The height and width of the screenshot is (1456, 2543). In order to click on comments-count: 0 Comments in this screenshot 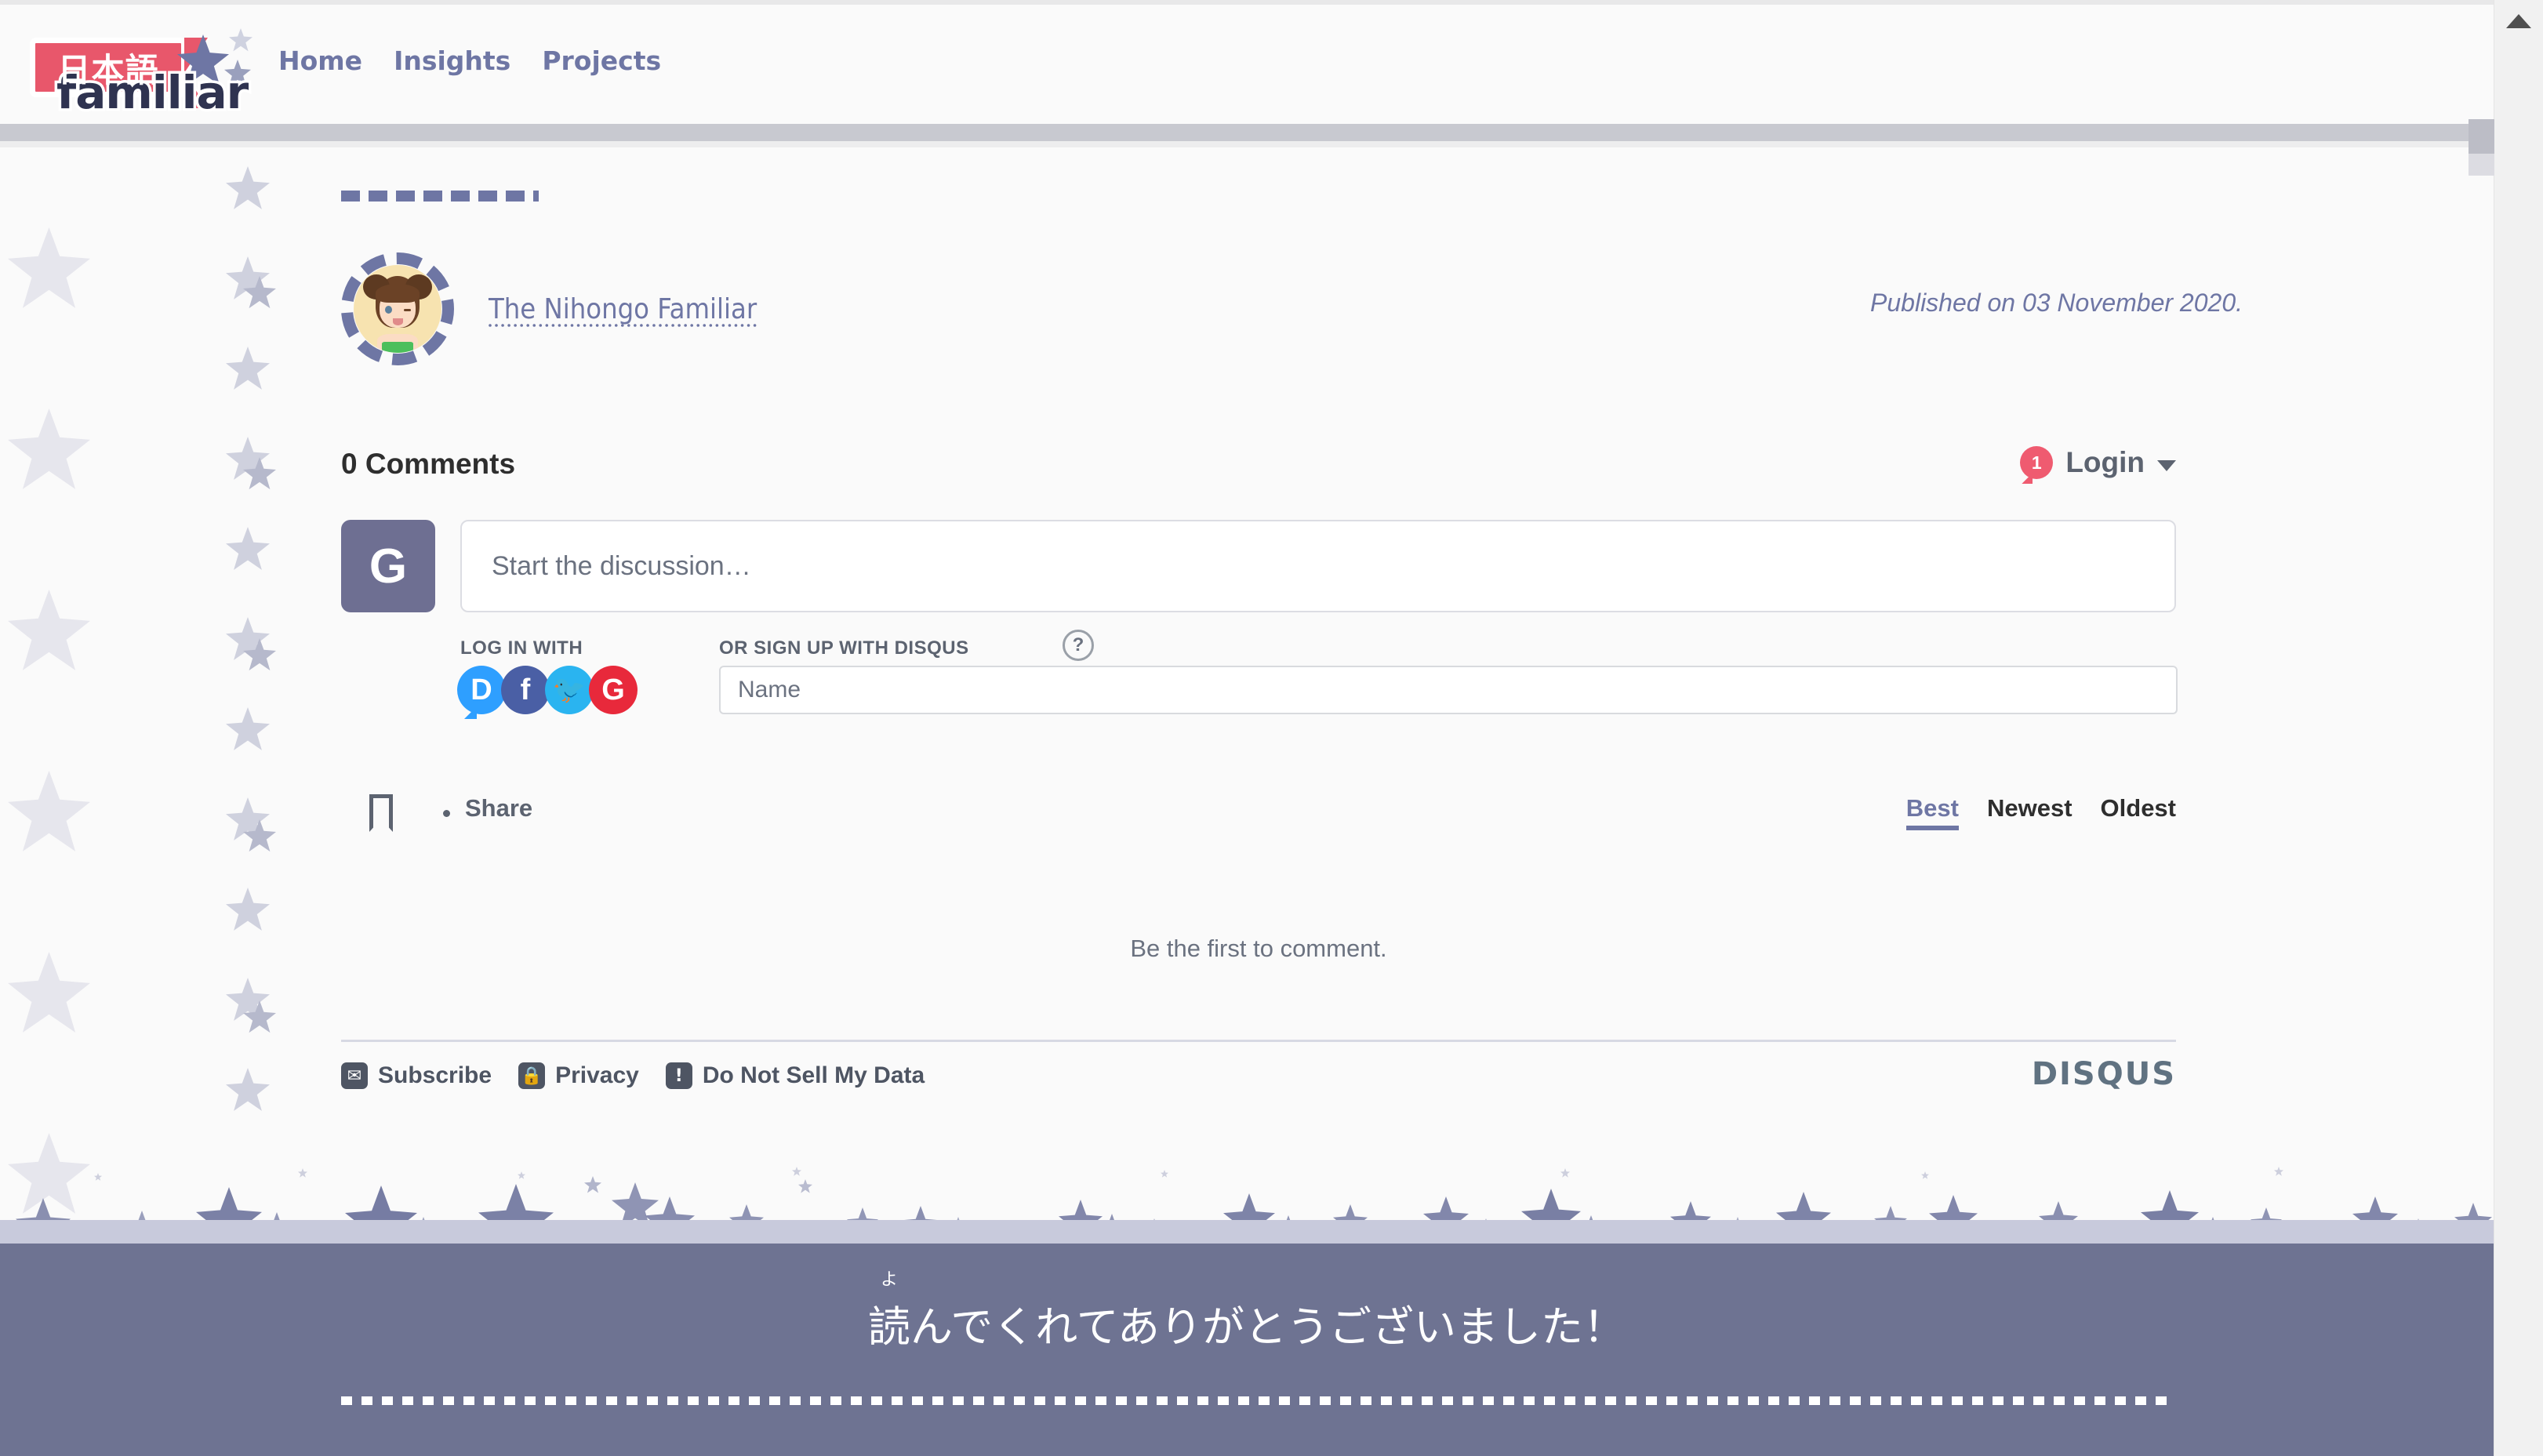, I will do `click(428, 464)`.